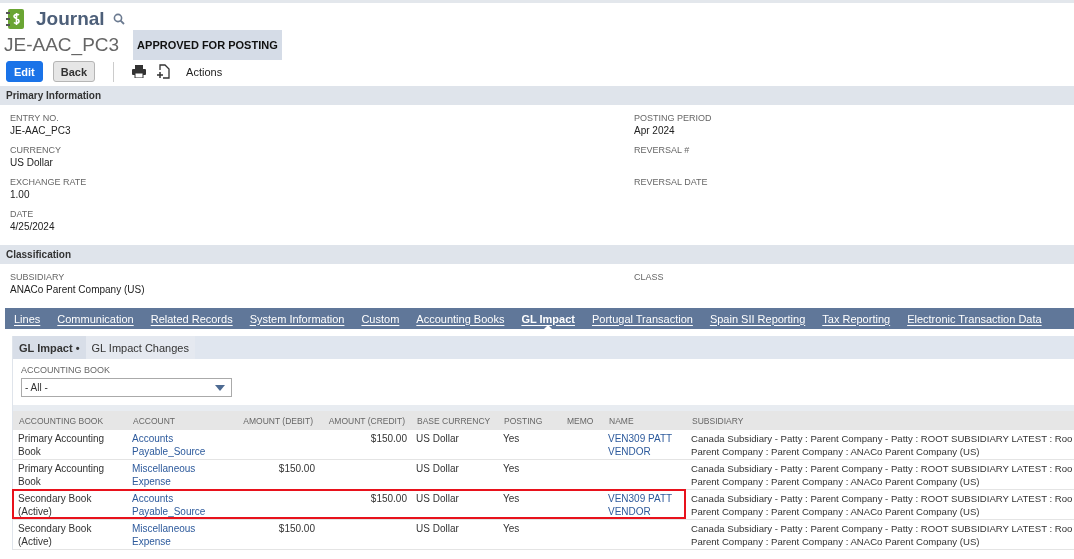  Describe the element at coordinates (95, 318) in the screenshot. I see `tab: Communication` at that location.